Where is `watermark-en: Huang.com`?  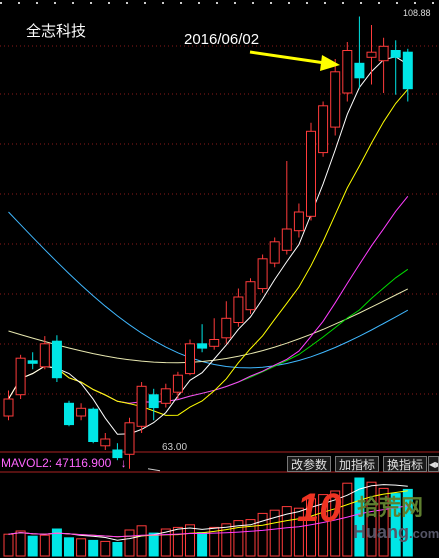 watermark-en: Huang.com is located at coordinates (396, 532).